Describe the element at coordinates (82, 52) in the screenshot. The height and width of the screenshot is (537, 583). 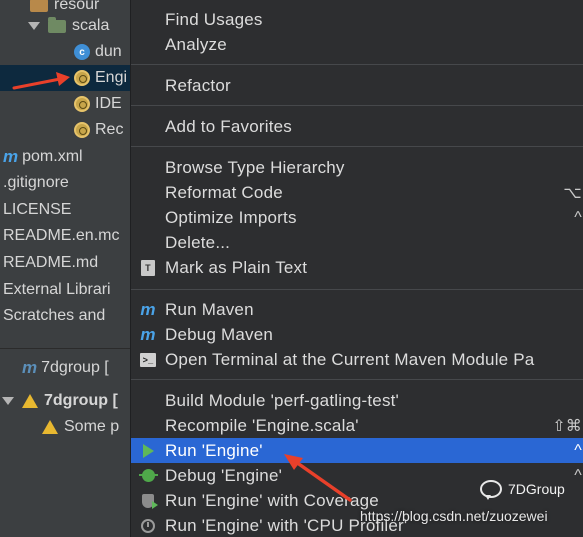
I see `class-icon: c` at that location.